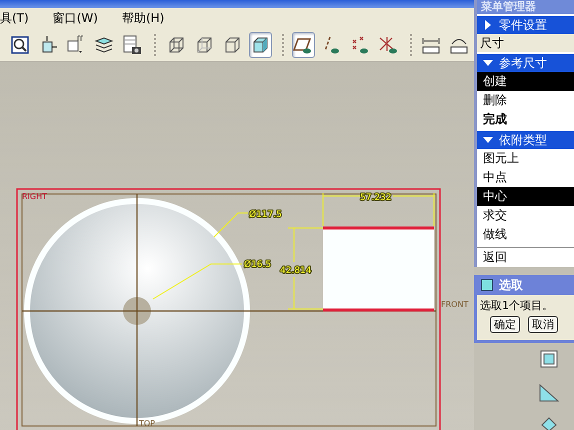 The width and height of the screenshot is (574, 430). I want to click on axis-eye-icon, so click(331, 45).